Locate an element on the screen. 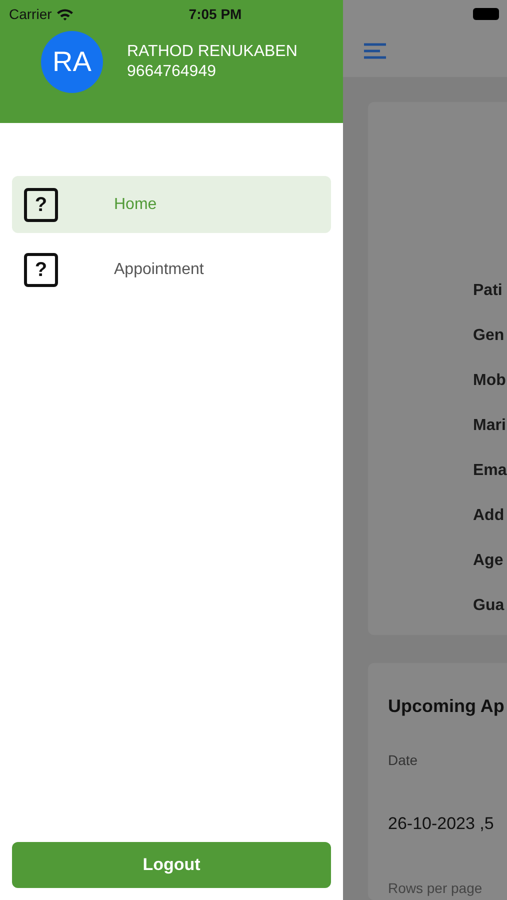 Image resolution: width=507 pixels, height=900 pixels. rows-per-page-label: Rows per page is located at coordinates (436, 888).